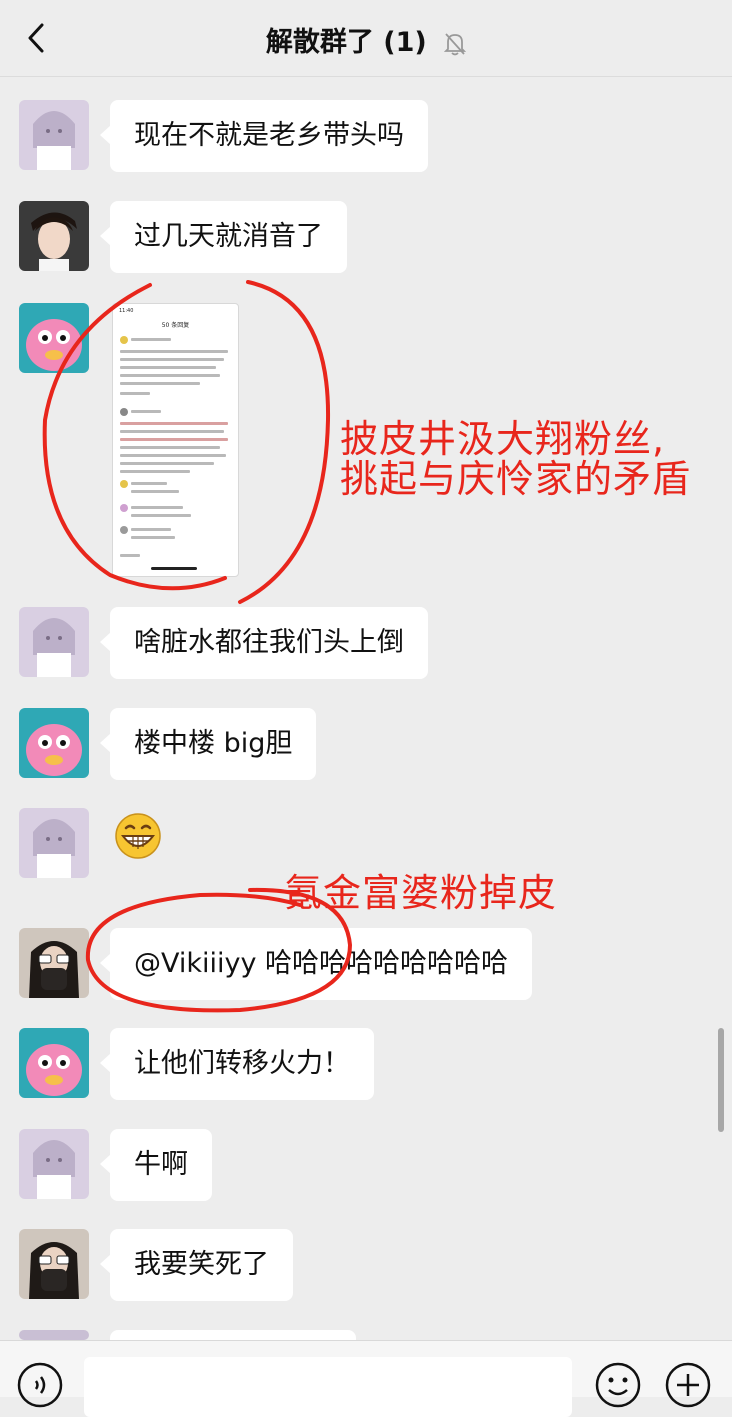 The image size is (732, 1417). Describe the element at coordinates (208, 744) in the screenshot. I see `message-bubble: 楼中楼 big胆` at that location.